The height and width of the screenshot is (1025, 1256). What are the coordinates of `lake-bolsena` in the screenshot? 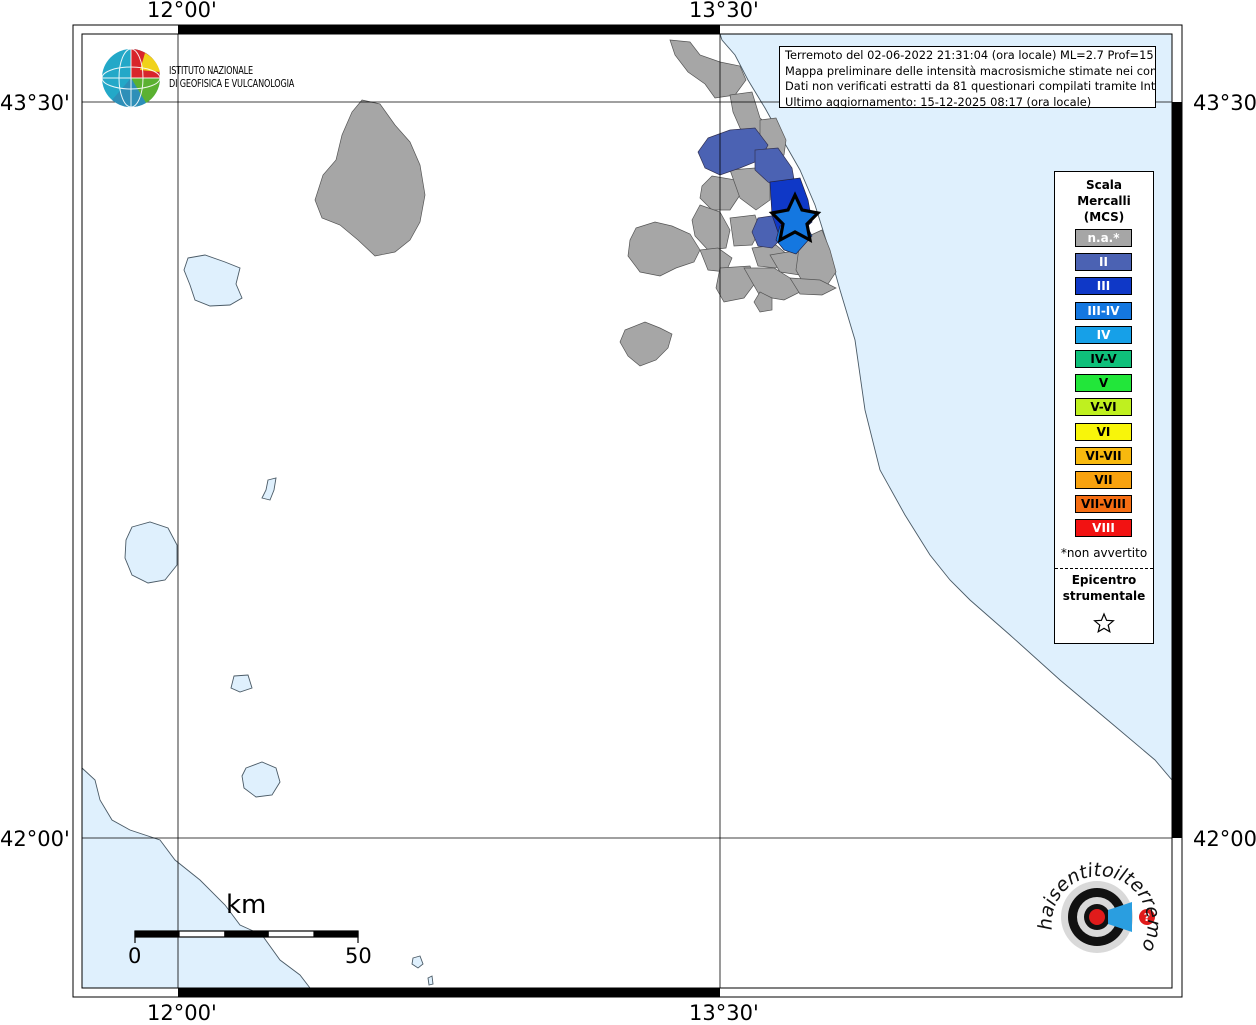 It's located at (151, 552).